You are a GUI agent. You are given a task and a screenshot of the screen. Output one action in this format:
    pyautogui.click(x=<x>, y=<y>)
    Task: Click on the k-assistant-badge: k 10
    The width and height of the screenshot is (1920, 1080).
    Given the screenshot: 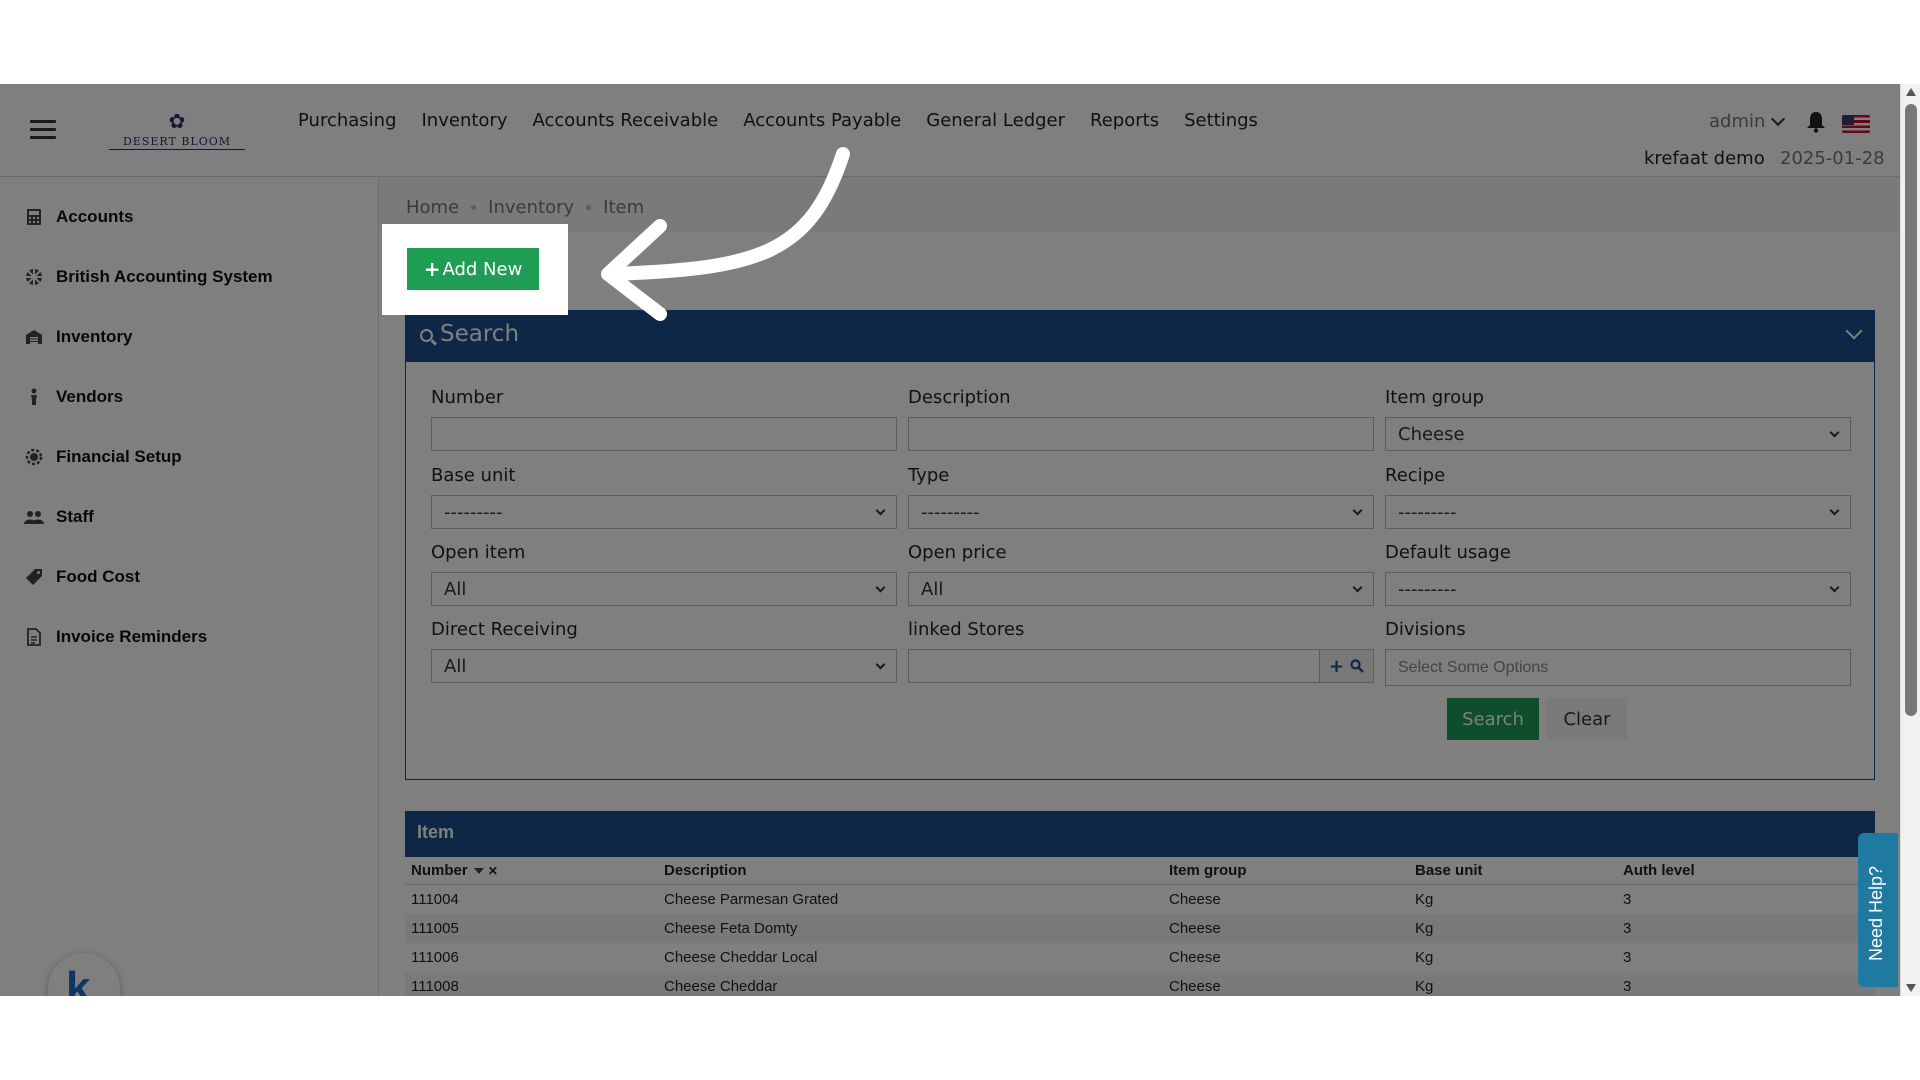 What is the action you would take?
    pyautogui.click(x=84, y=974)
    